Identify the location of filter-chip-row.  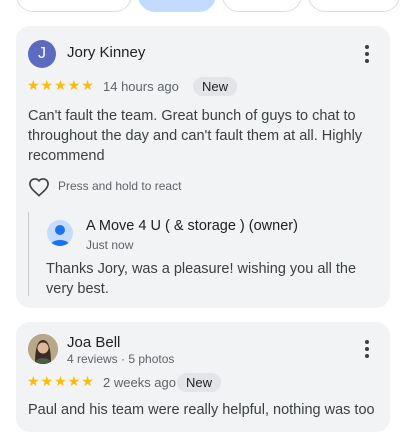
(203, 6).